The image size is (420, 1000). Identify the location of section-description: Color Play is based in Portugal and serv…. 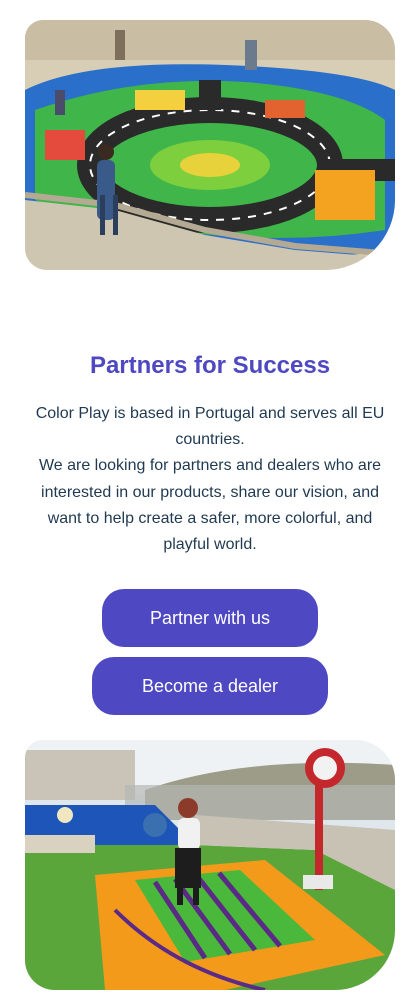
(210, 479).